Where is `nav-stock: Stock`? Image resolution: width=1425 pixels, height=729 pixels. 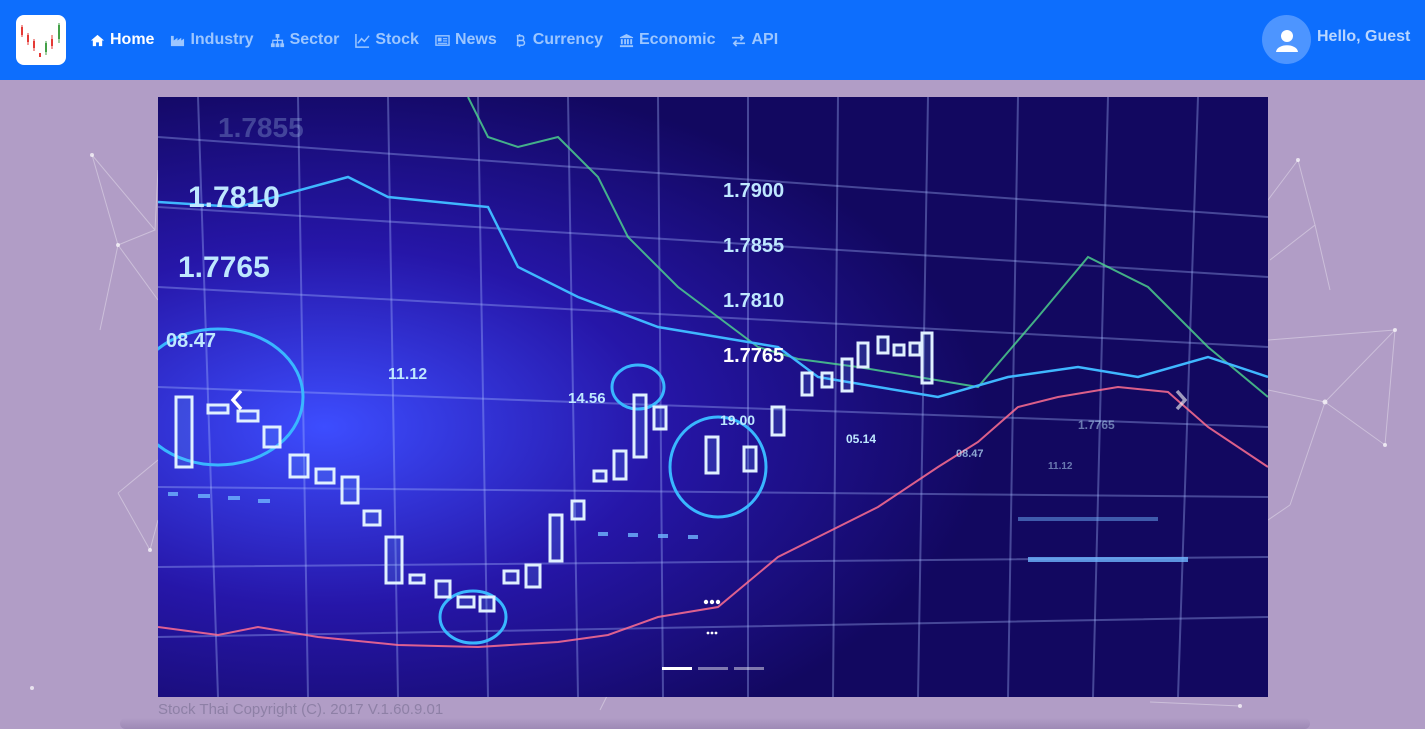 nav-stock: Stock is located at coordinates (387, 40).